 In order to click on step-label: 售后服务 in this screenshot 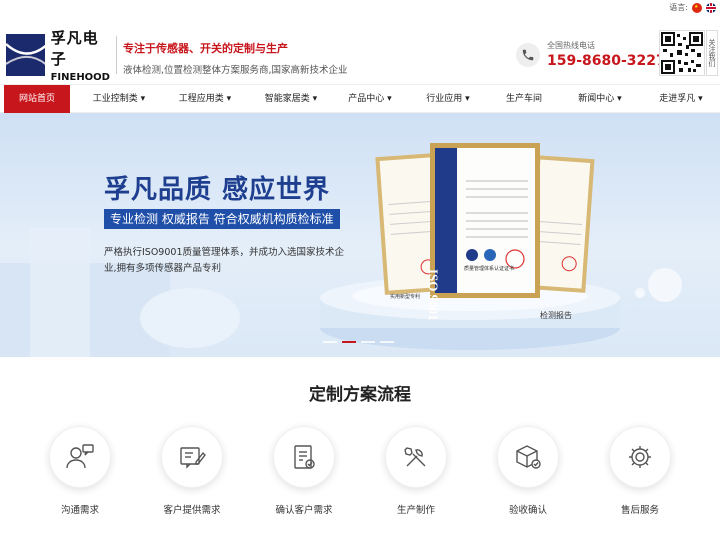, I will do `click(639, 510)`.